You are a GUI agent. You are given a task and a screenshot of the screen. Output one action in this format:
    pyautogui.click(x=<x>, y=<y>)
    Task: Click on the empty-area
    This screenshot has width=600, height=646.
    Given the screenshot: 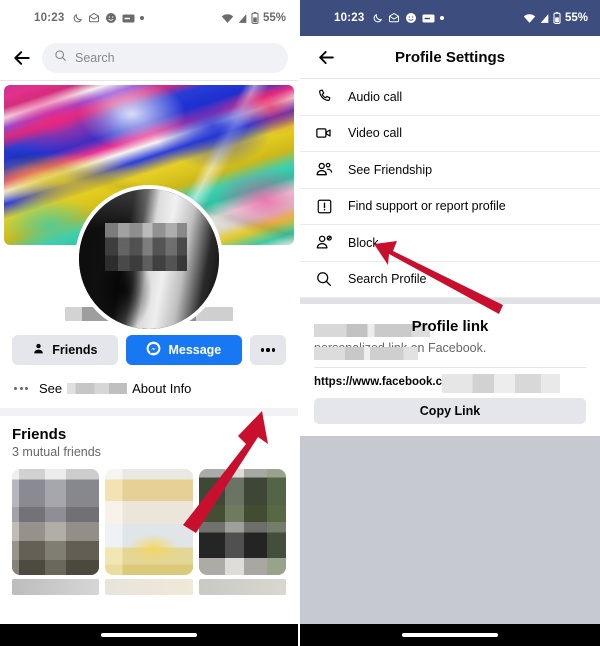 What is the action you would take?
    pyautogui.click(x=450, y=530)
    